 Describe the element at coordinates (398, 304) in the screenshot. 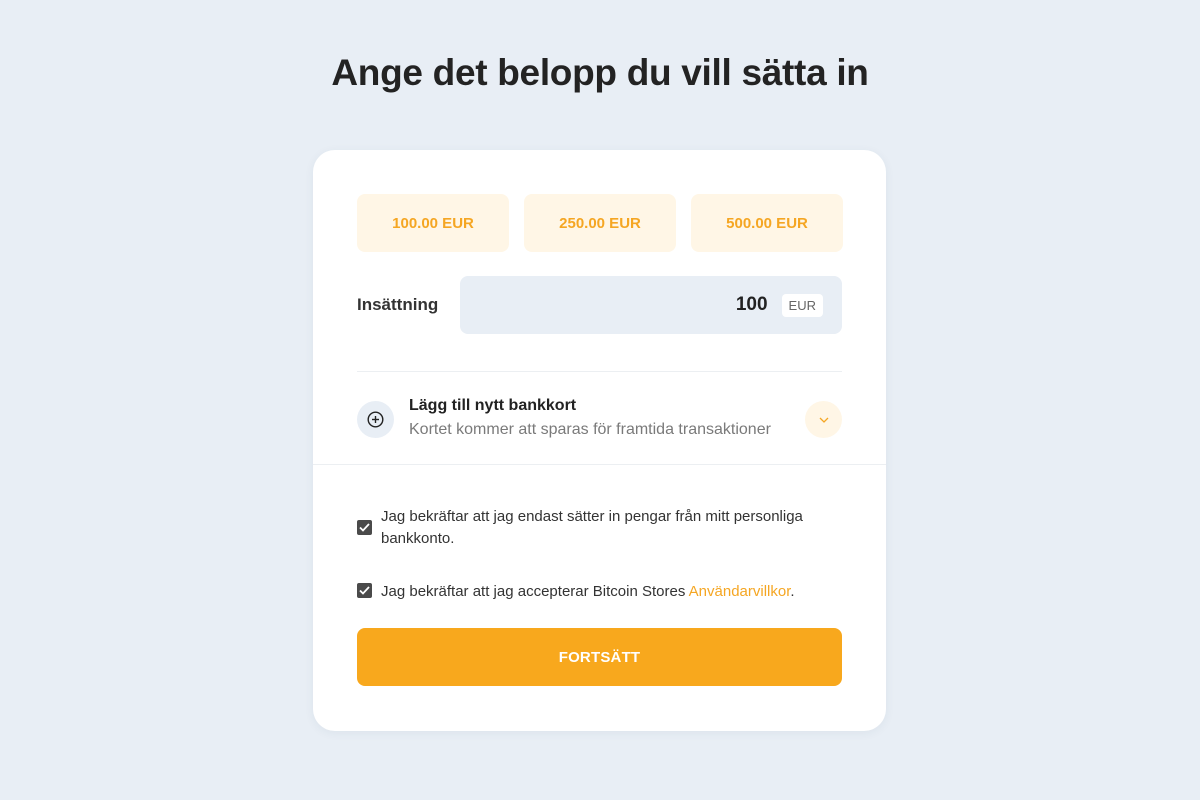

I see `deposit-label: Insättning` at that location.